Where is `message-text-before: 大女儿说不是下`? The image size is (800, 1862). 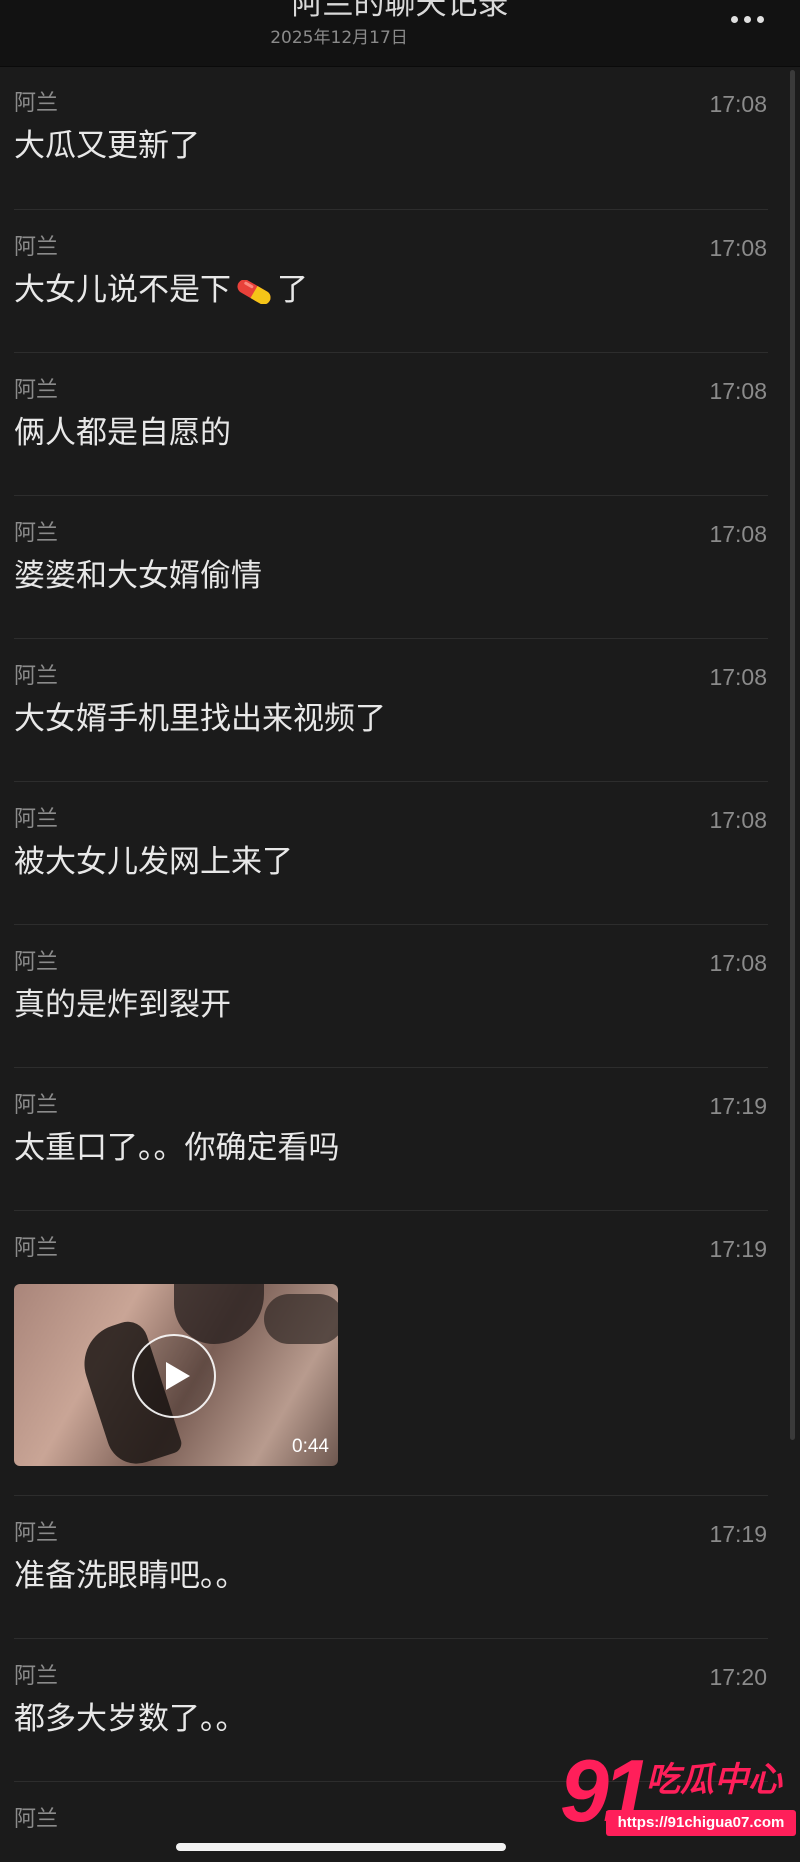
message-text-before: 大女儿说不是下 is located at coordinates (122, 290).